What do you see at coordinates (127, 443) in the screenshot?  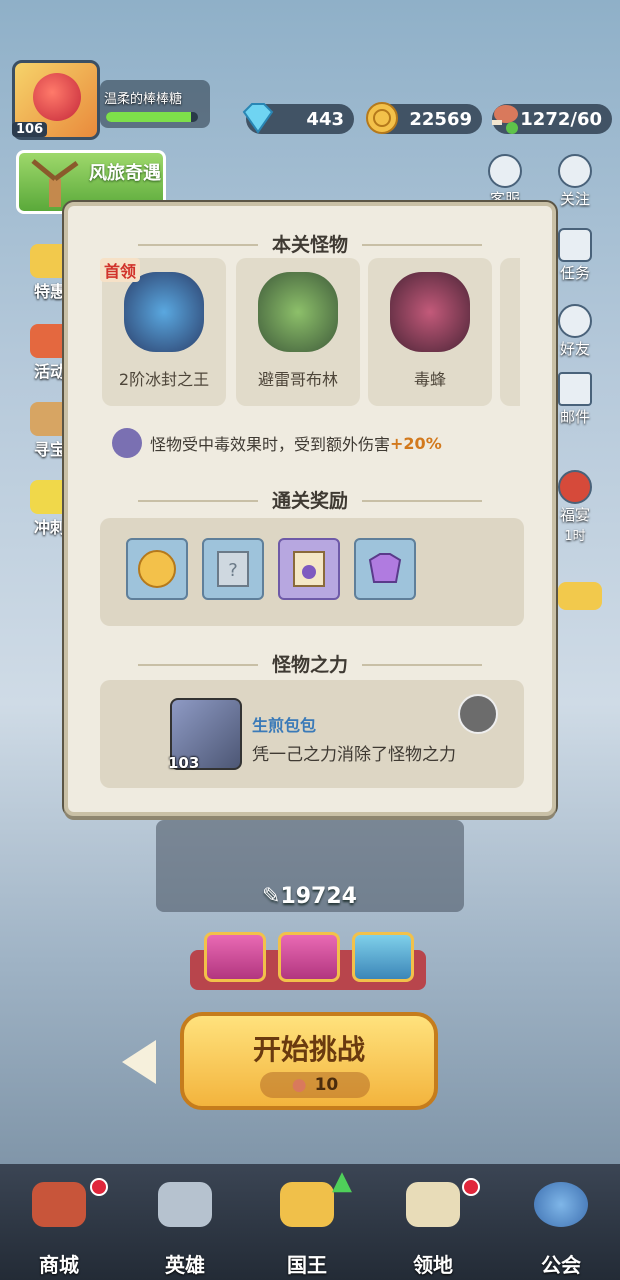 I see `eye-icon` at bounding box center [127, 443].